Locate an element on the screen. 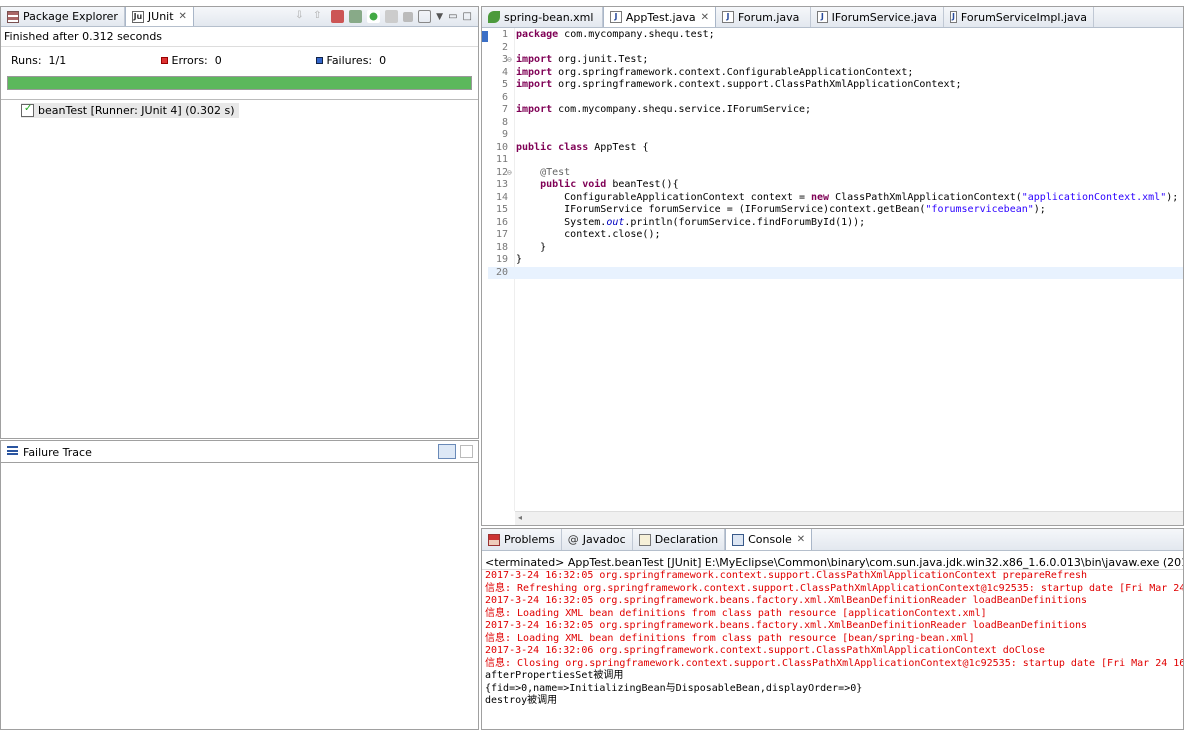 The height and width of the screenshot is (730, 1184). tab-label: Declaration is located at coordinates (686, 539).